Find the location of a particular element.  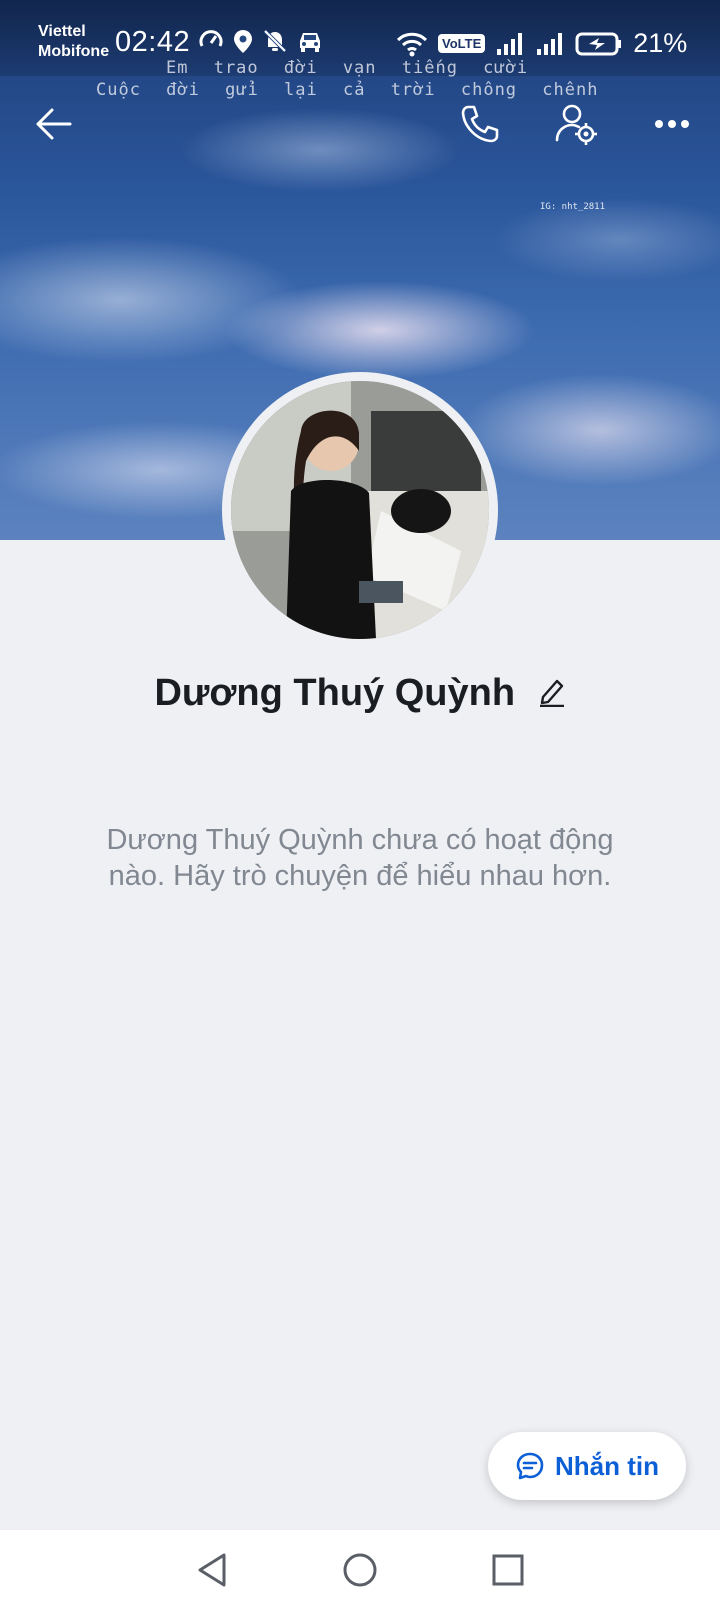

circle-home-icon is located at coordinates (360, 1570).